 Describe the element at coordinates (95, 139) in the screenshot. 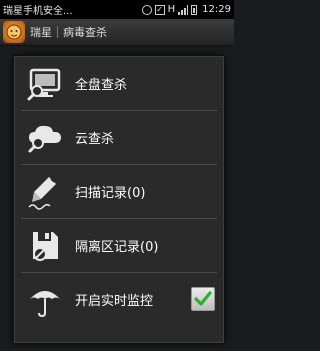

I see `menu-item-label: 云查杀` at that location.